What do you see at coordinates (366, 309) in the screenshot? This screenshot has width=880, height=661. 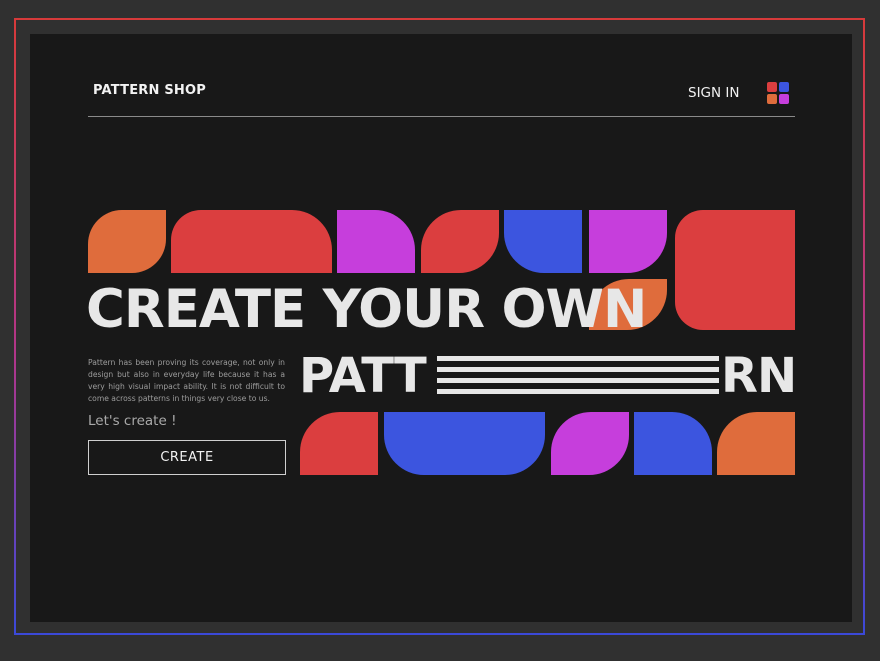 I see `hero-headline: CREATE YOUR OWN` at bounding box center [366, 309].